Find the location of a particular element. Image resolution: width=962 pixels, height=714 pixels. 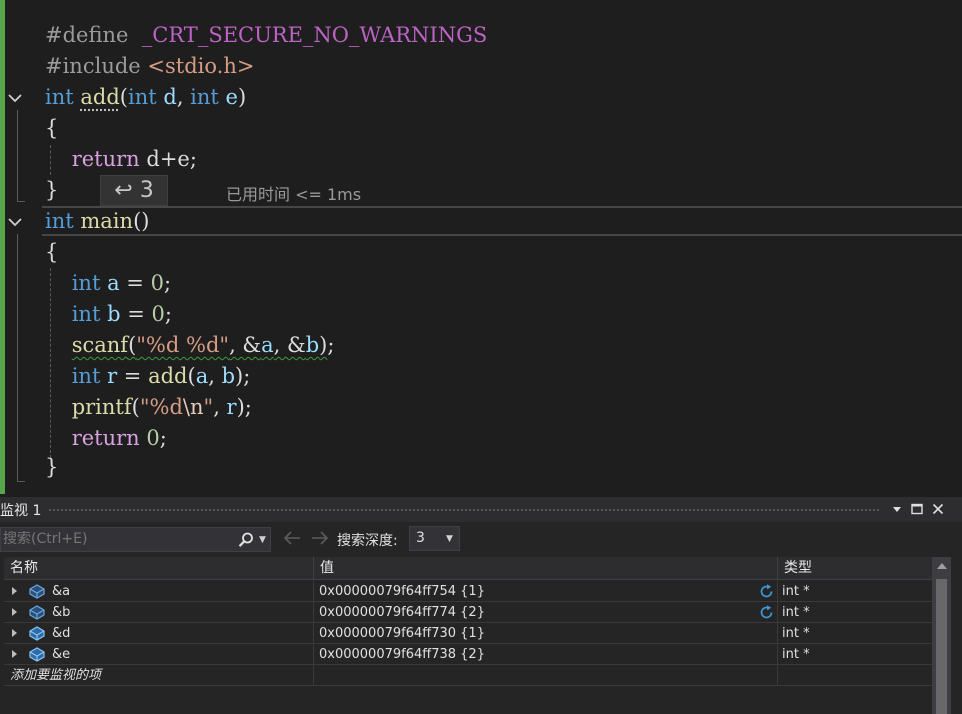

add-watch-row: 添加要监视的项 is located at coordinates (468, 675).